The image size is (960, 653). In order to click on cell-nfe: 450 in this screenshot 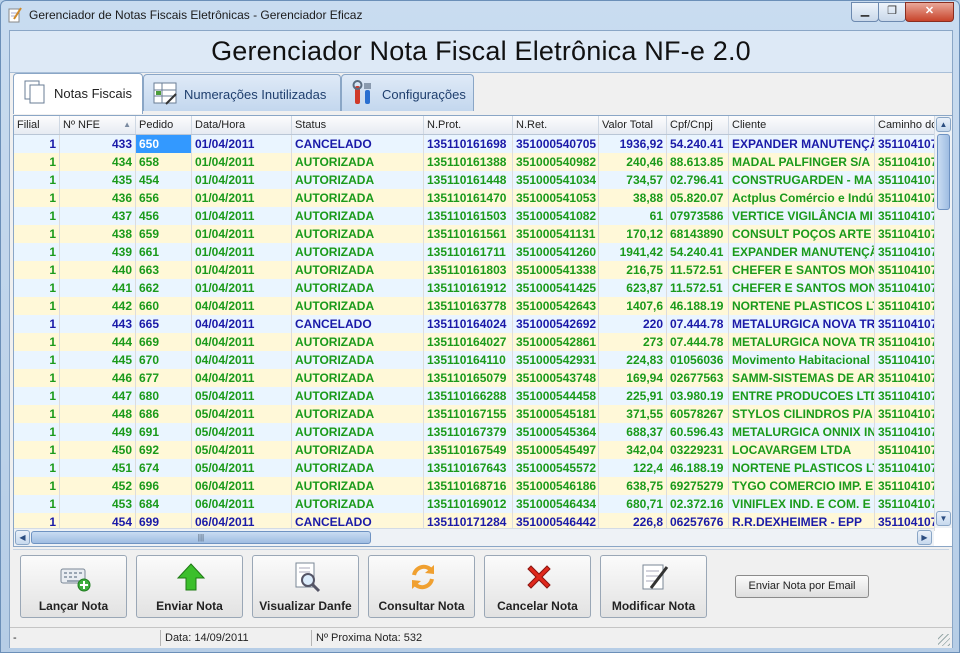, I will do `click(98, 450)`.